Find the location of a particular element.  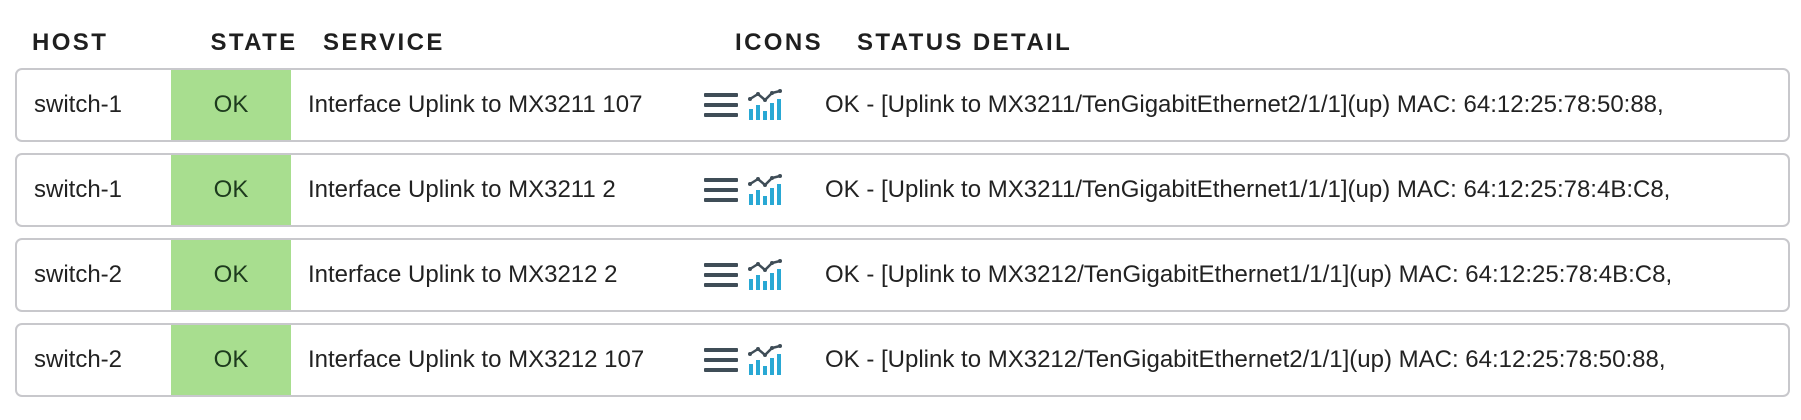

table-header: HOST STATE SERVICE ICONS STATUS DETAIL is located at coordinates (902, 43).